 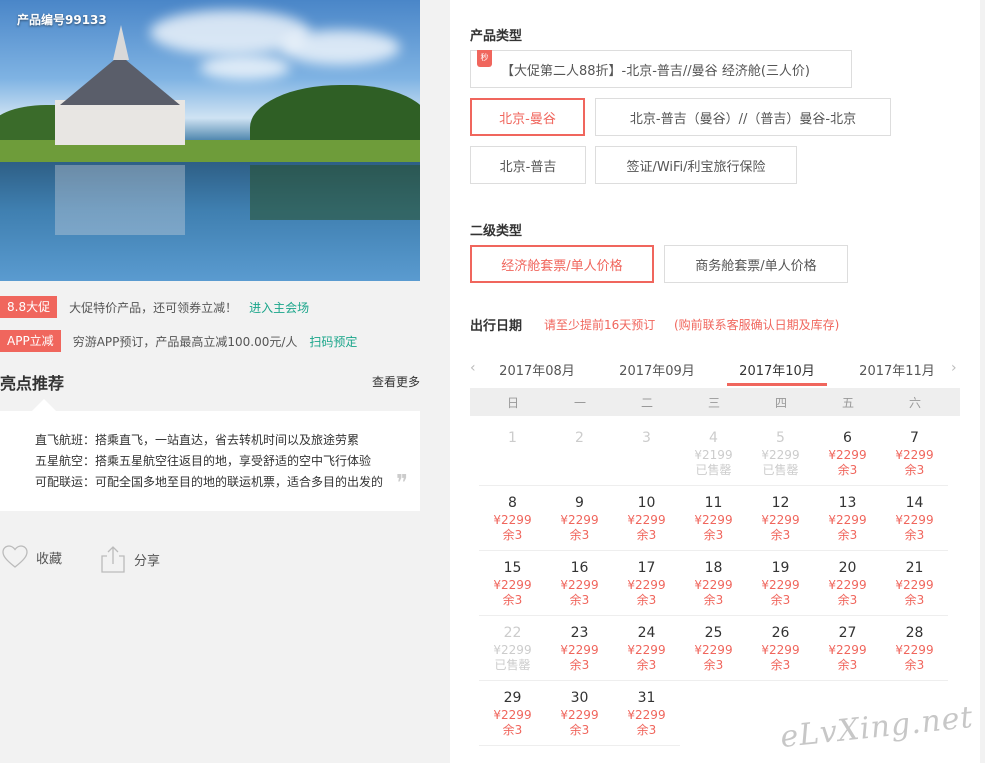 What do you see at coordinates (743, 117) in the screenshot?
I see `product-option-bj-hkt-bkk: 北京-普吉（曼谷）//（普吉）曼谷-北京` at bounding box center [743, 117].